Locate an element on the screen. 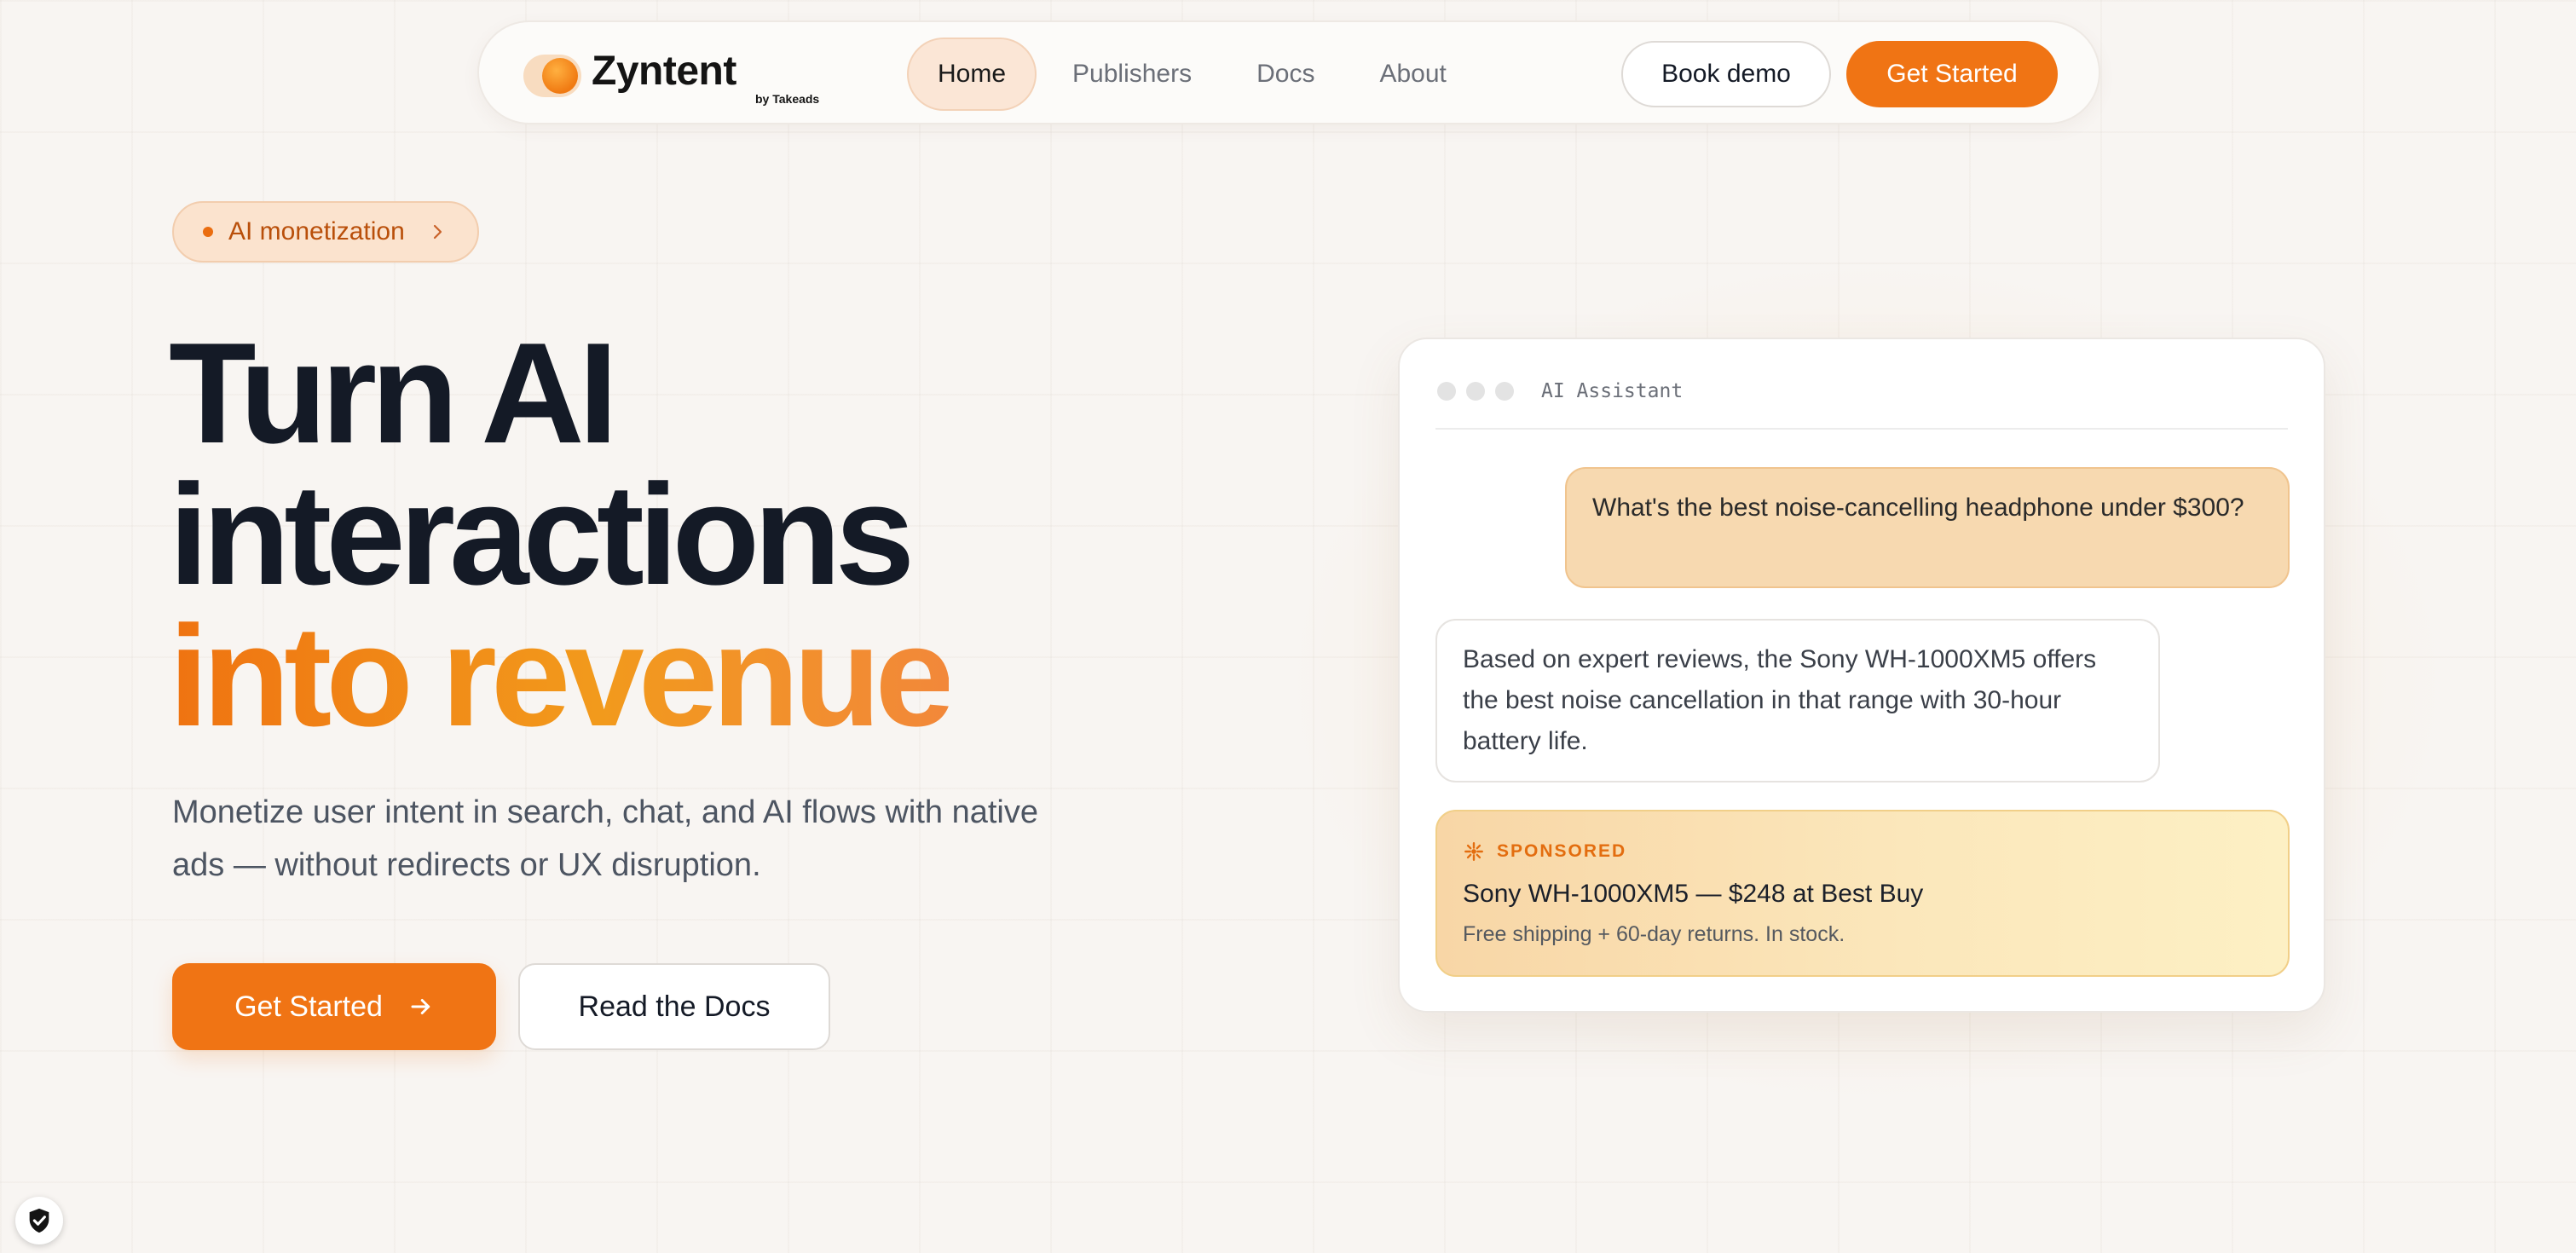  arrow-right-icon is located at coordinates (420, 1006).